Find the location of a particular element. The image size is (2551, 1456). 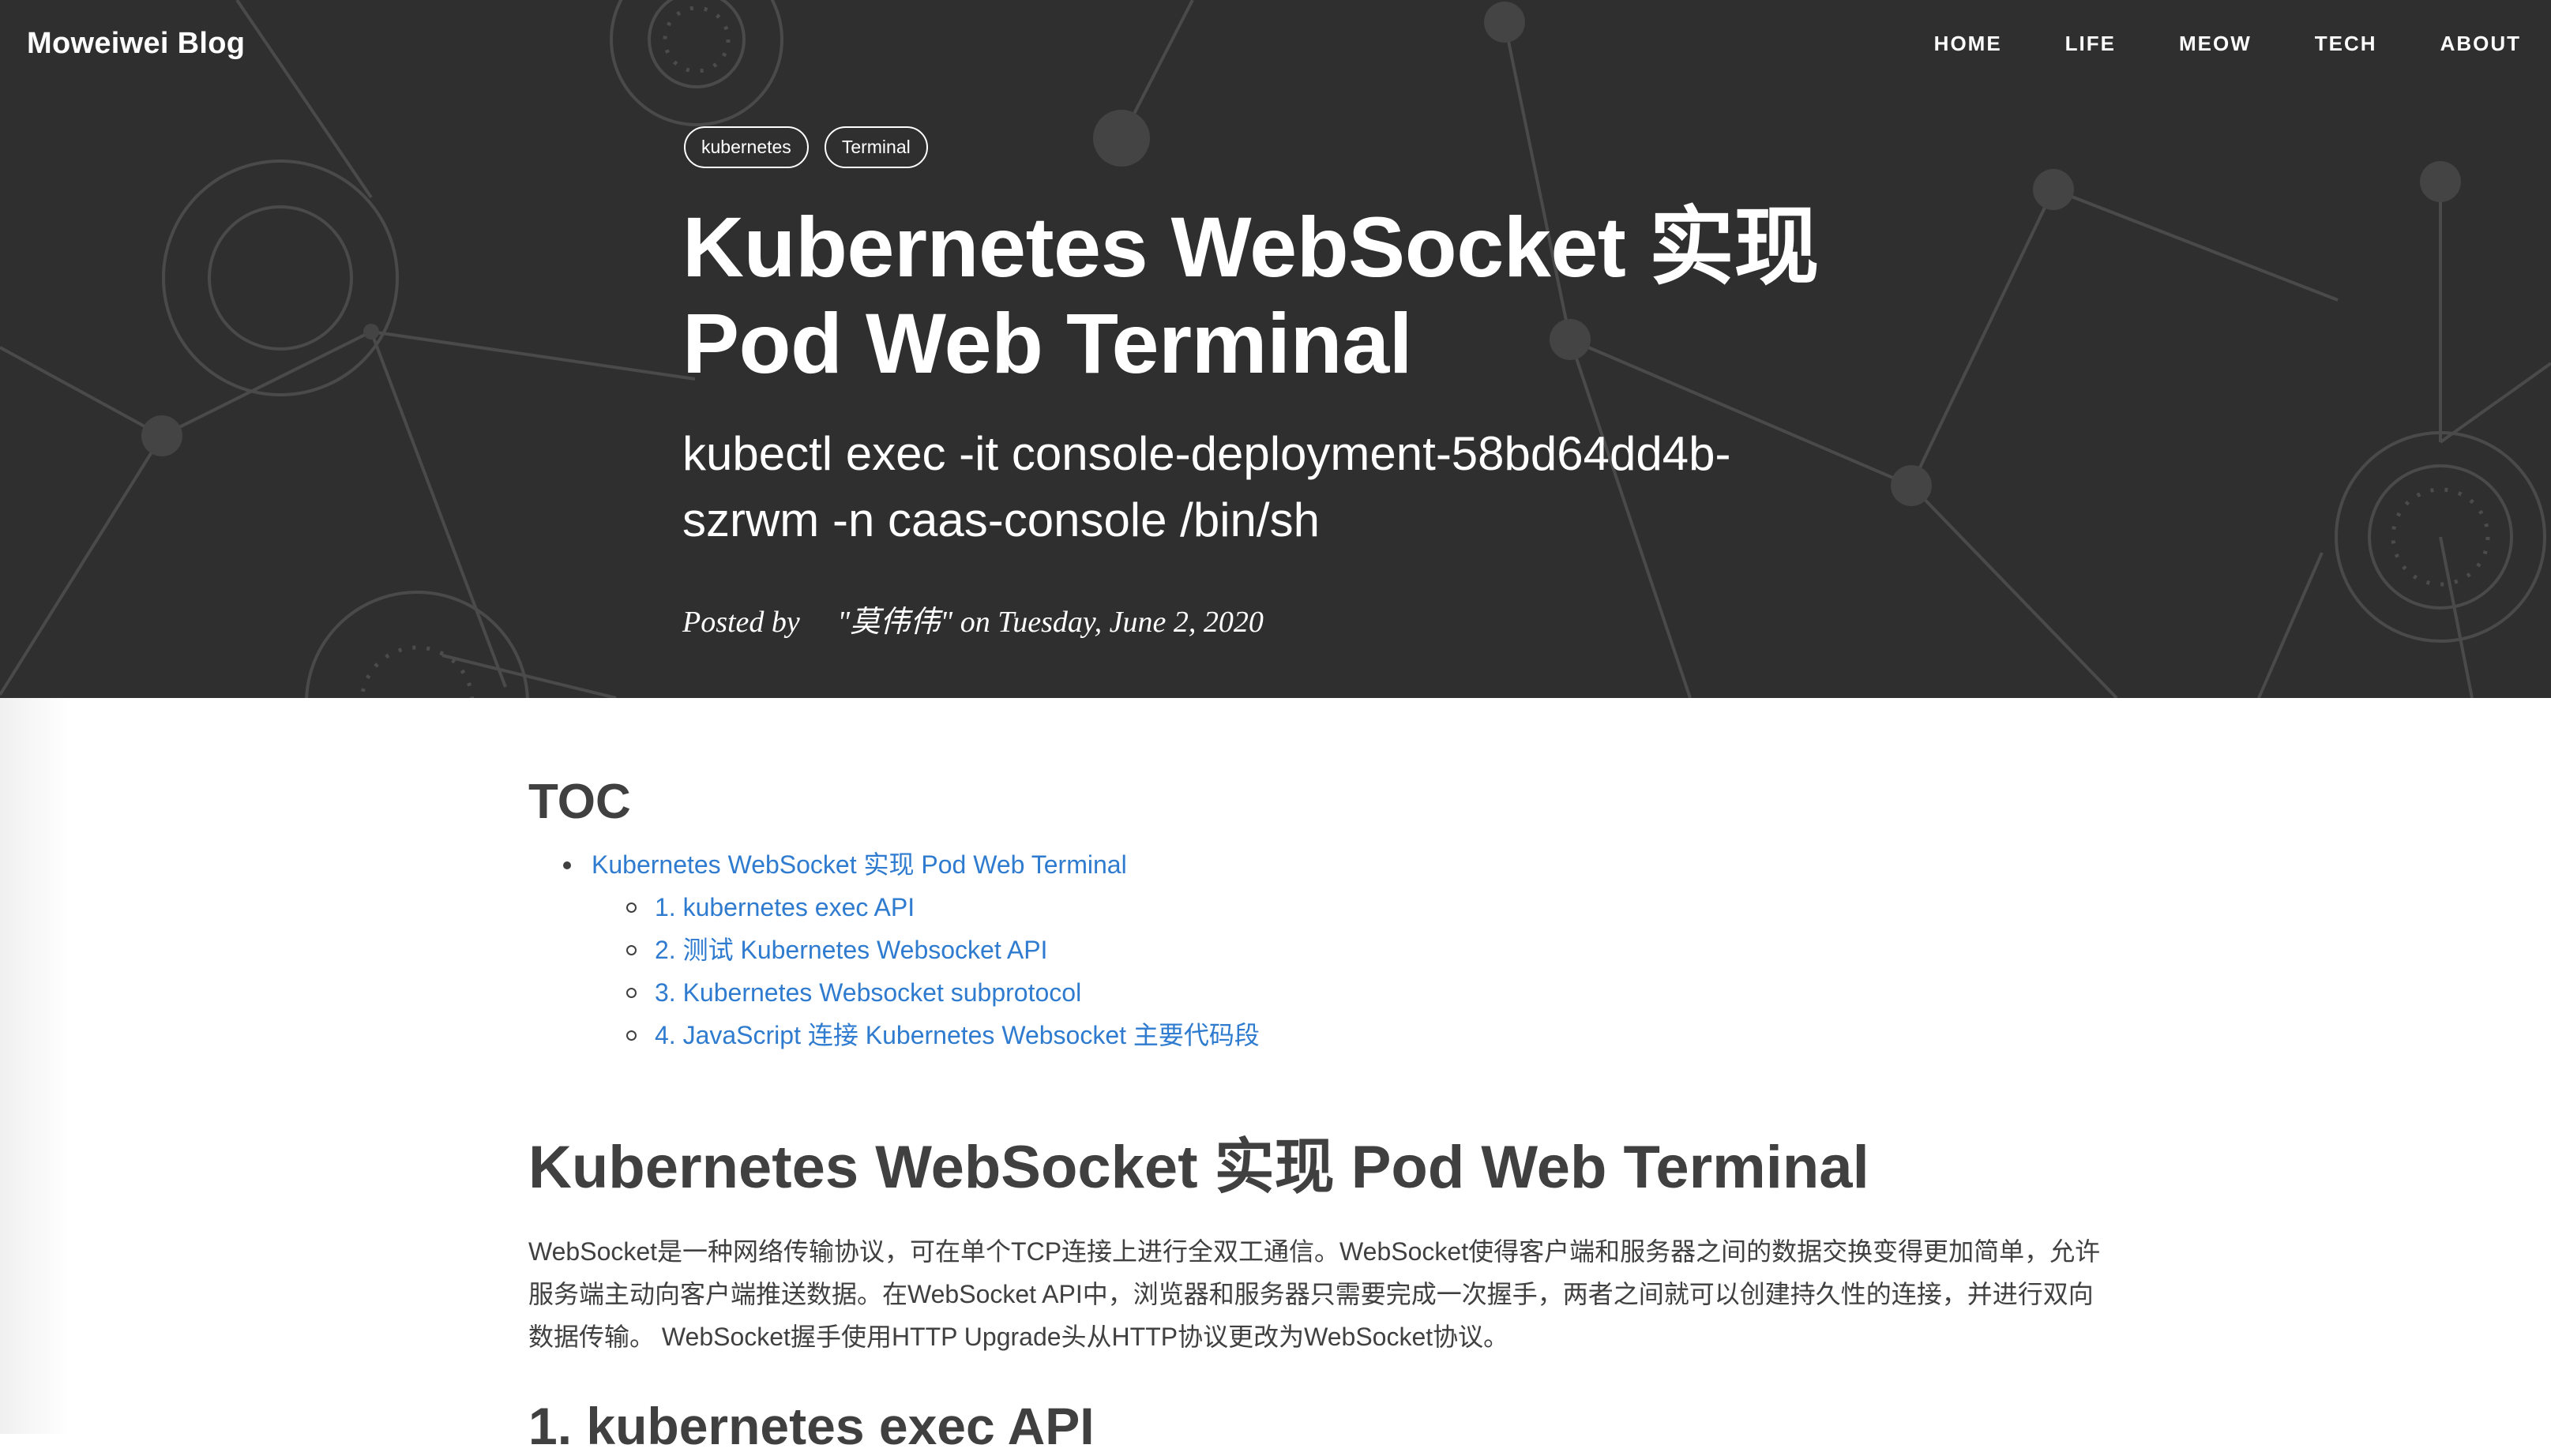

tag-kubernetes: kubernetes is located at coordinates (746, 147).